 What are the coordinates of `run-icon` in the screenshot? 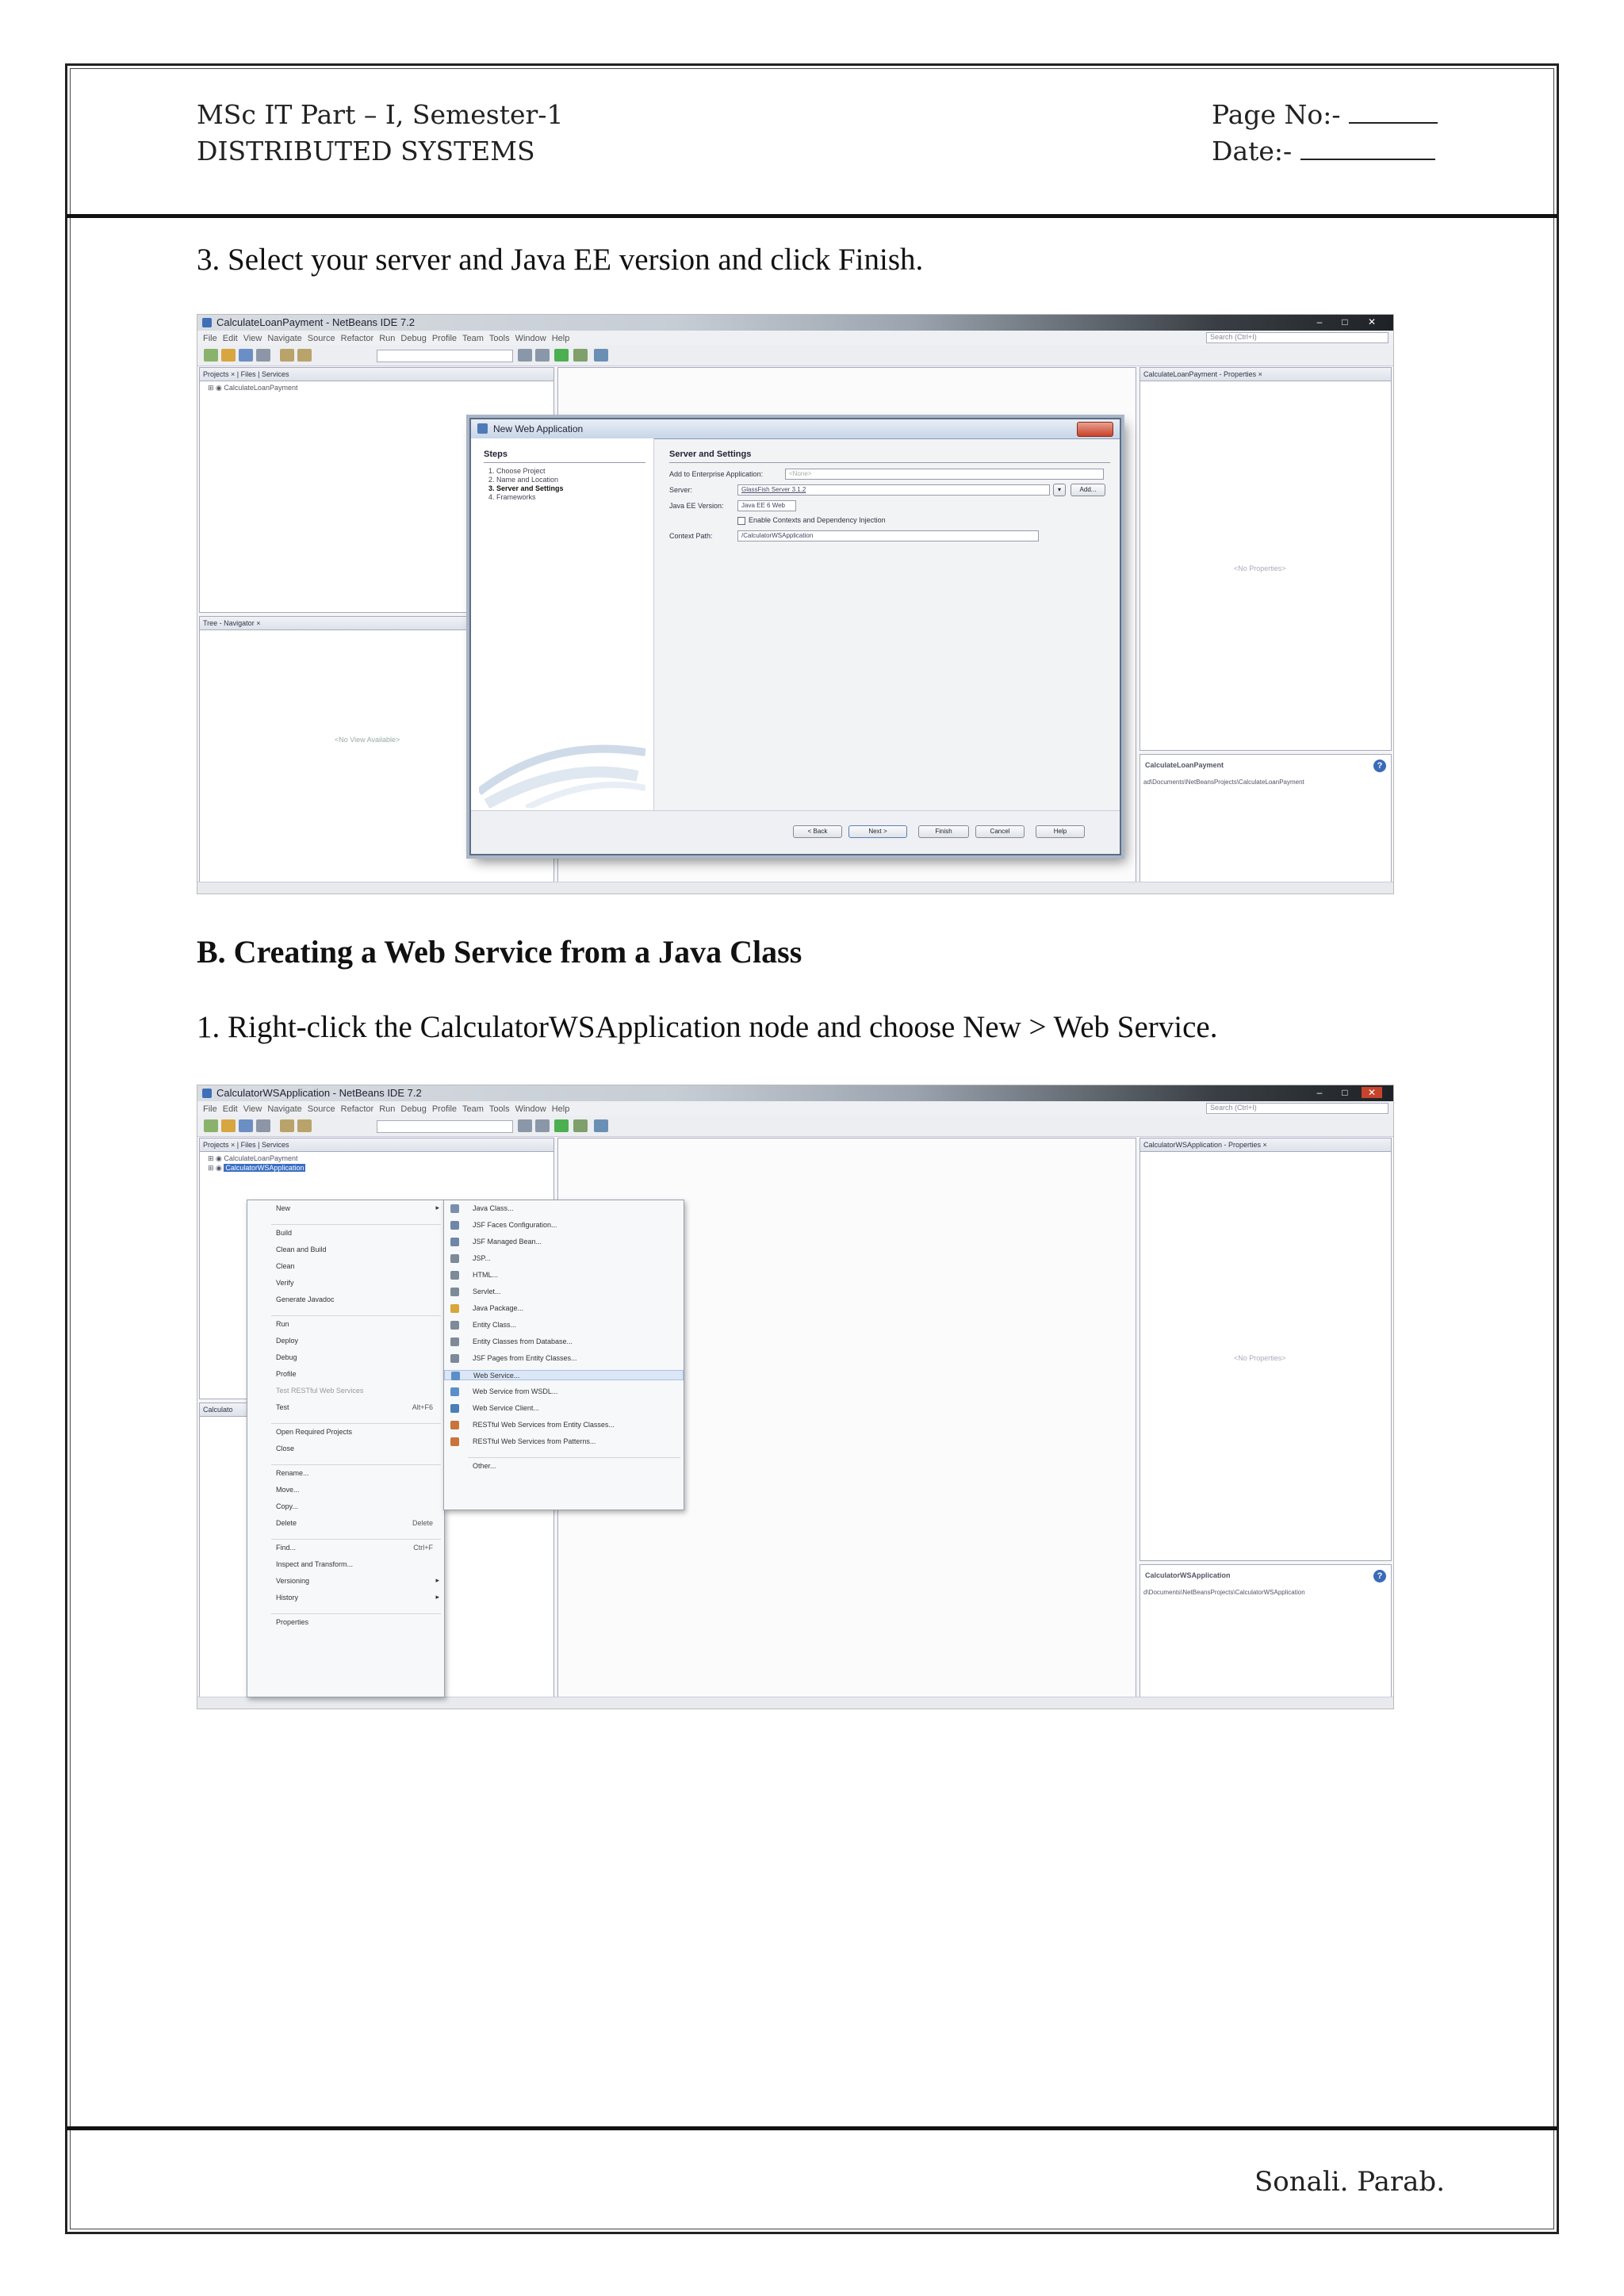 It's located at (561, 1125).